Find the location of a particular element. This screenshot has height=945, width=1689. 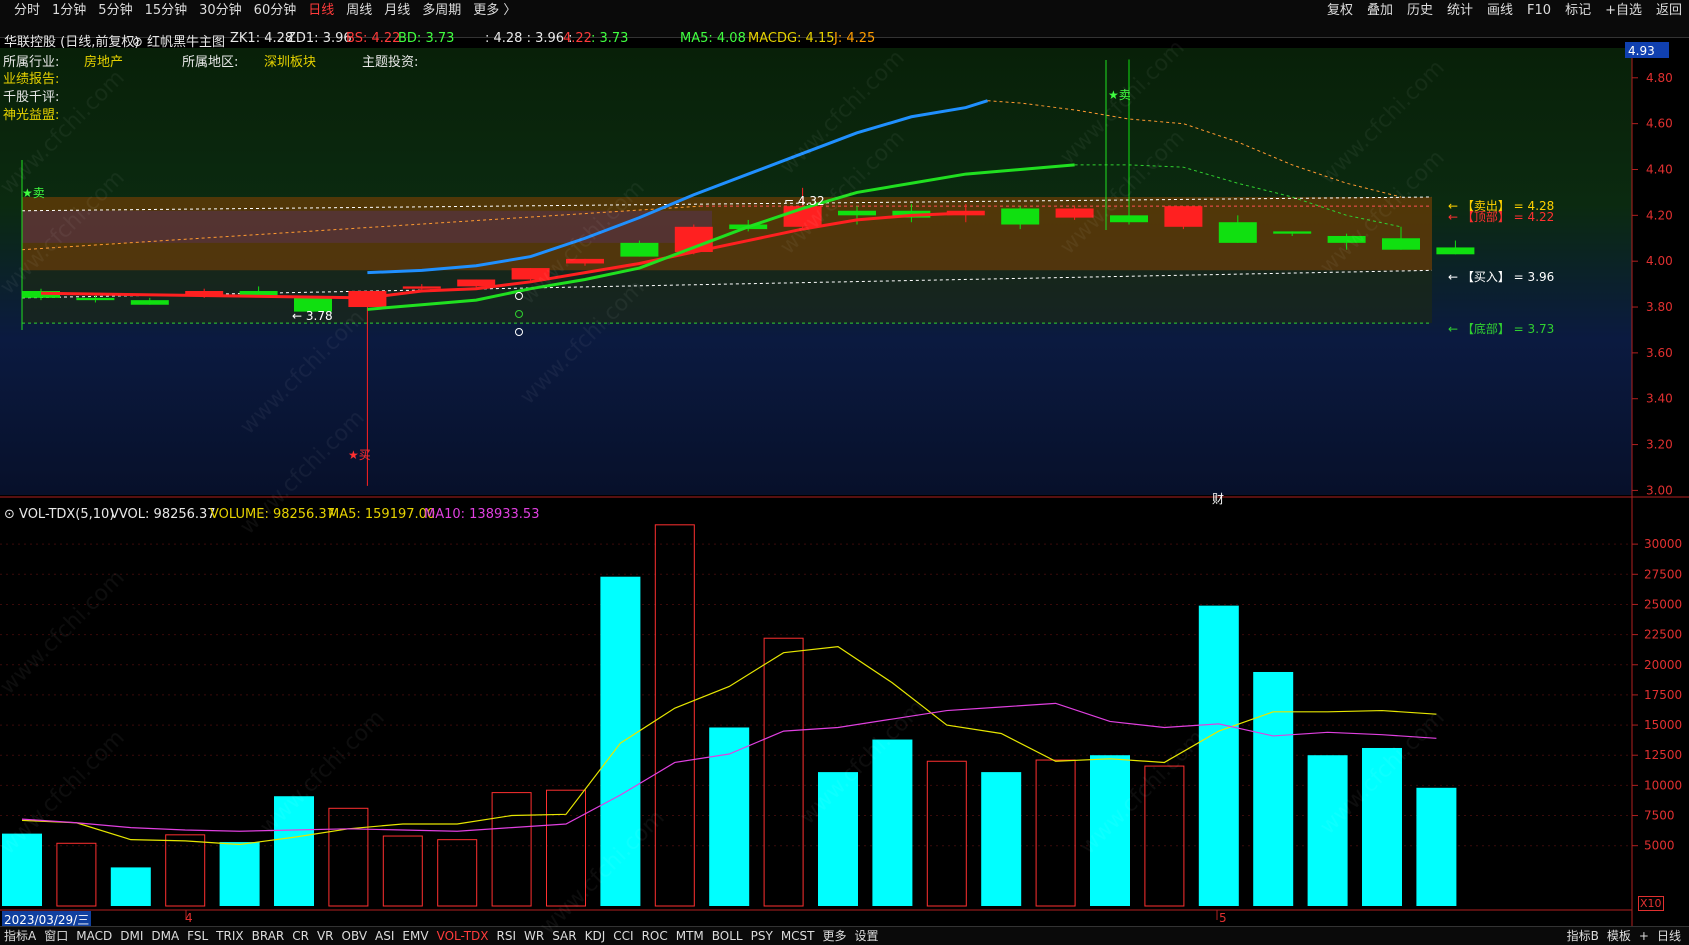

indicator-tab-24: 更多 is located at coordinates (835, 936).